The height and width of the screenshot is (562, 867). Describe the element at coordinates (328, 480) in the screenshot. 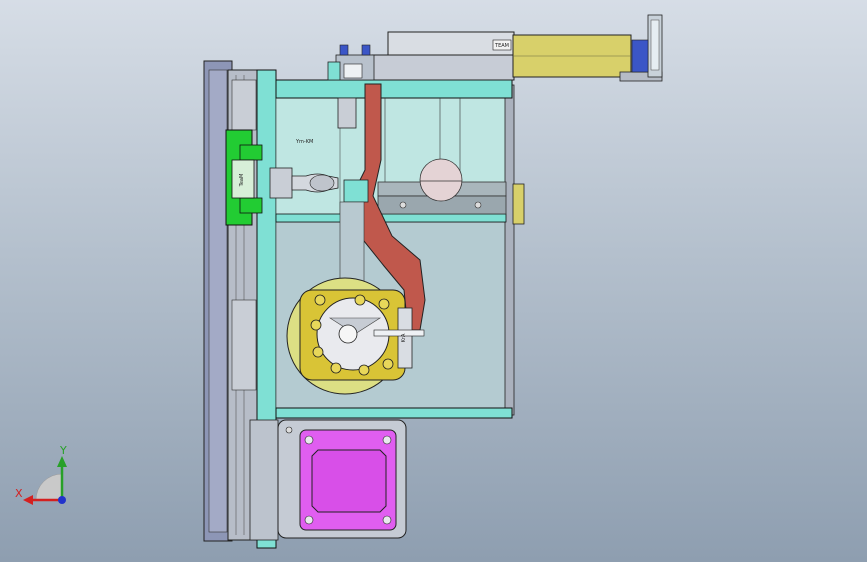

I see `bottom-housing` at that location.